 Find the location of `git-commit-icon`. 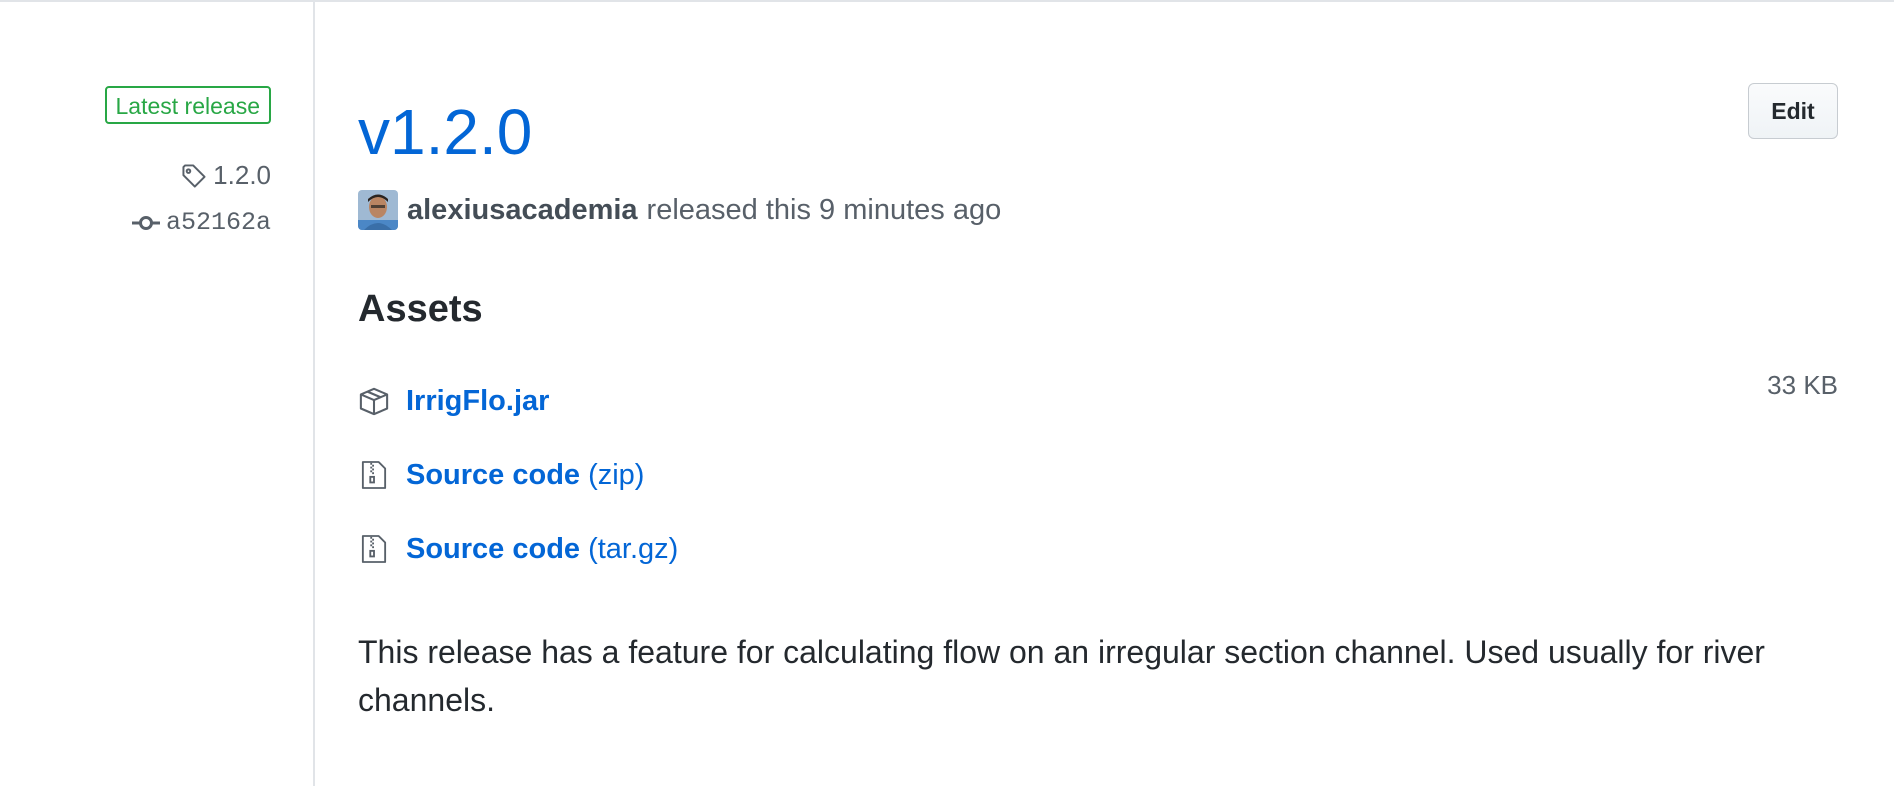

git-commit-icon is located at coordinates (145, 223).